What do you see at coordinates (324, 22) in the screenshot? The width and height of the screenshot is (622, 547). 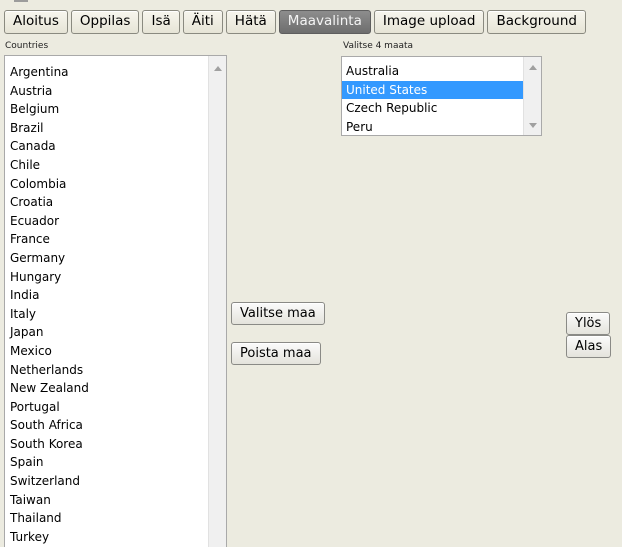 I see `tab-maavalinta: Maavalinta` at bounding box center [324, 22].